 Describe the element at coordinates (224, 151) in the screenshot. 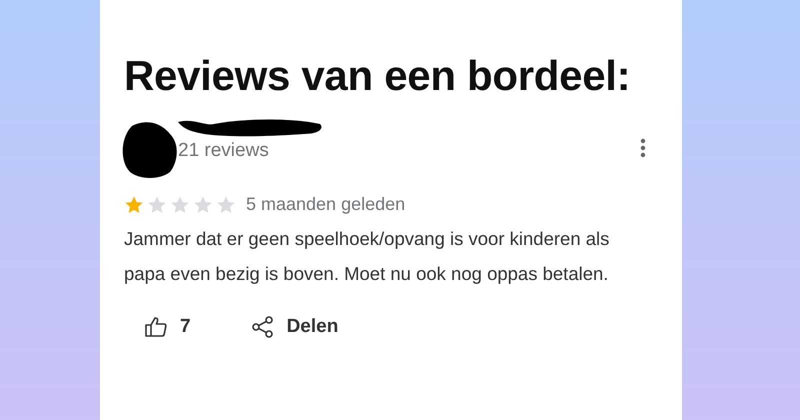

I see `reviewer-meta: 21 reviews` at that location.